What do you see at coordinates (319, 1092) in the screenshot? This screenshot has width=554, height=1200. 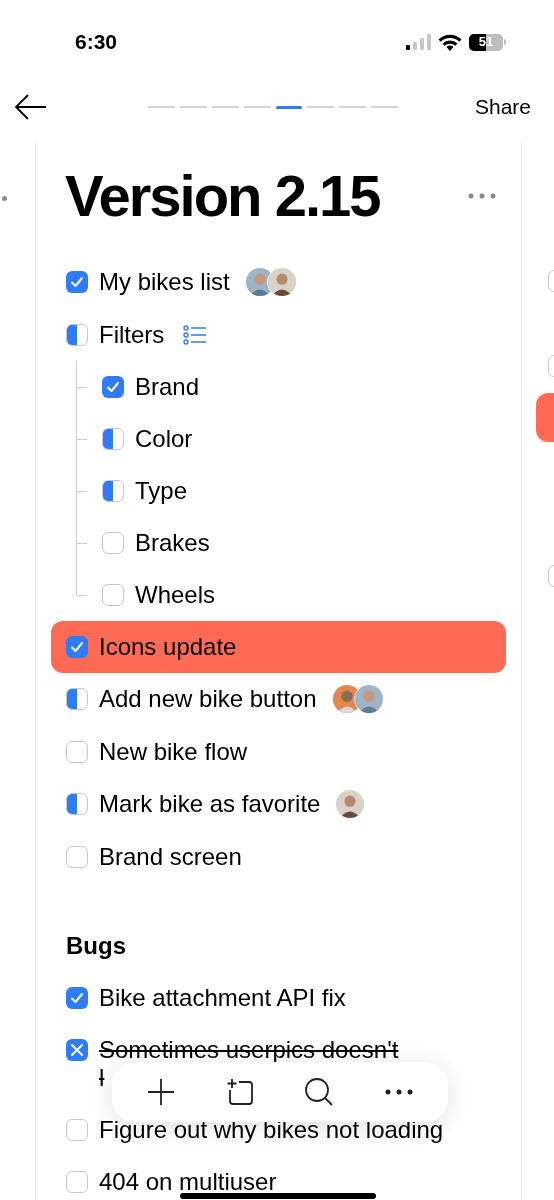 I see `search-icon` at bounding box center [319, 1092].